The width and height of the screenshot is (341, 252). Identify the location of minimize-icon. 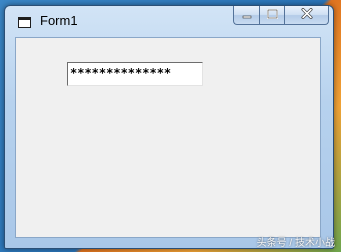
(247, 15).